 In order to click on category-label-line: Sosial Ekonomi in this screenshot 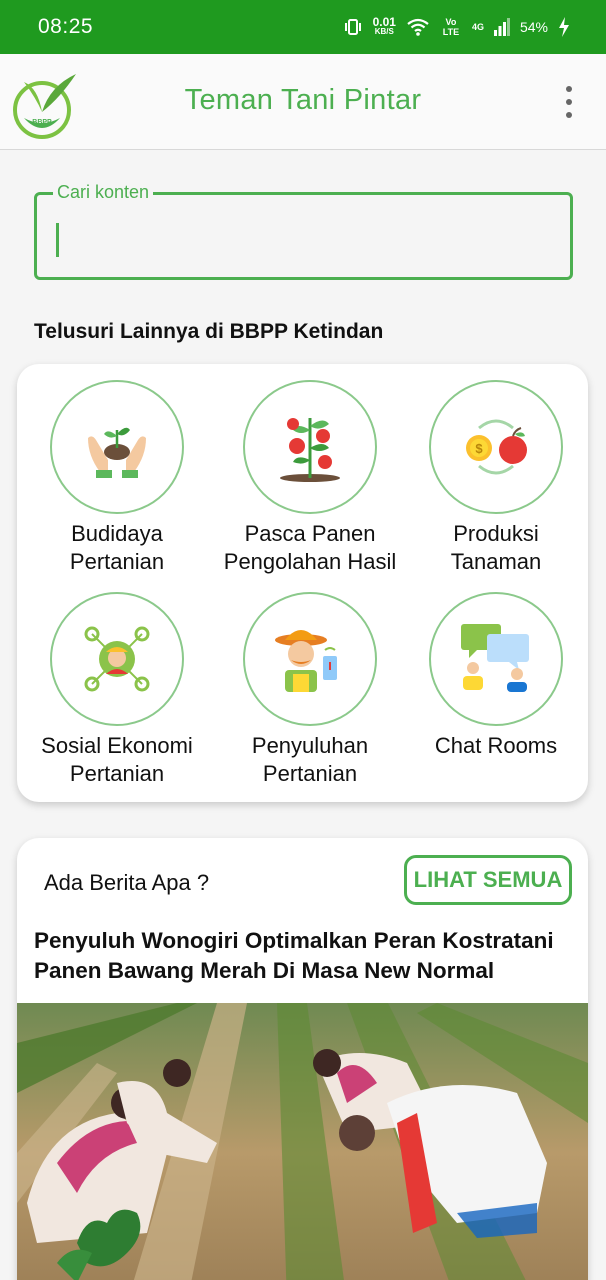, I will do `click(117, 745)`.